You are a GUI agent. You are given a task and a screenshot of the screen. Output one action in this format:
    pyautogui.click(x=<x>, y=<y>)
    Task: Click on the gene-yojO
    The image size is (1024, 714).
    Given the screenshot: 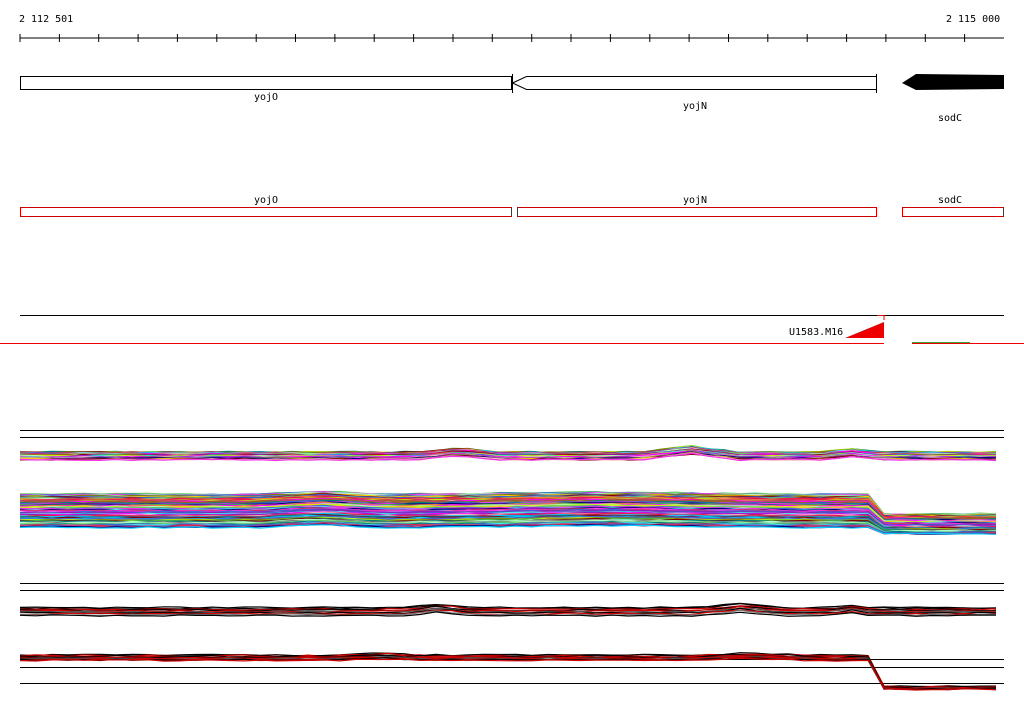 What is the action you would take?
    pyautogui.click(x=266, y=83)
    